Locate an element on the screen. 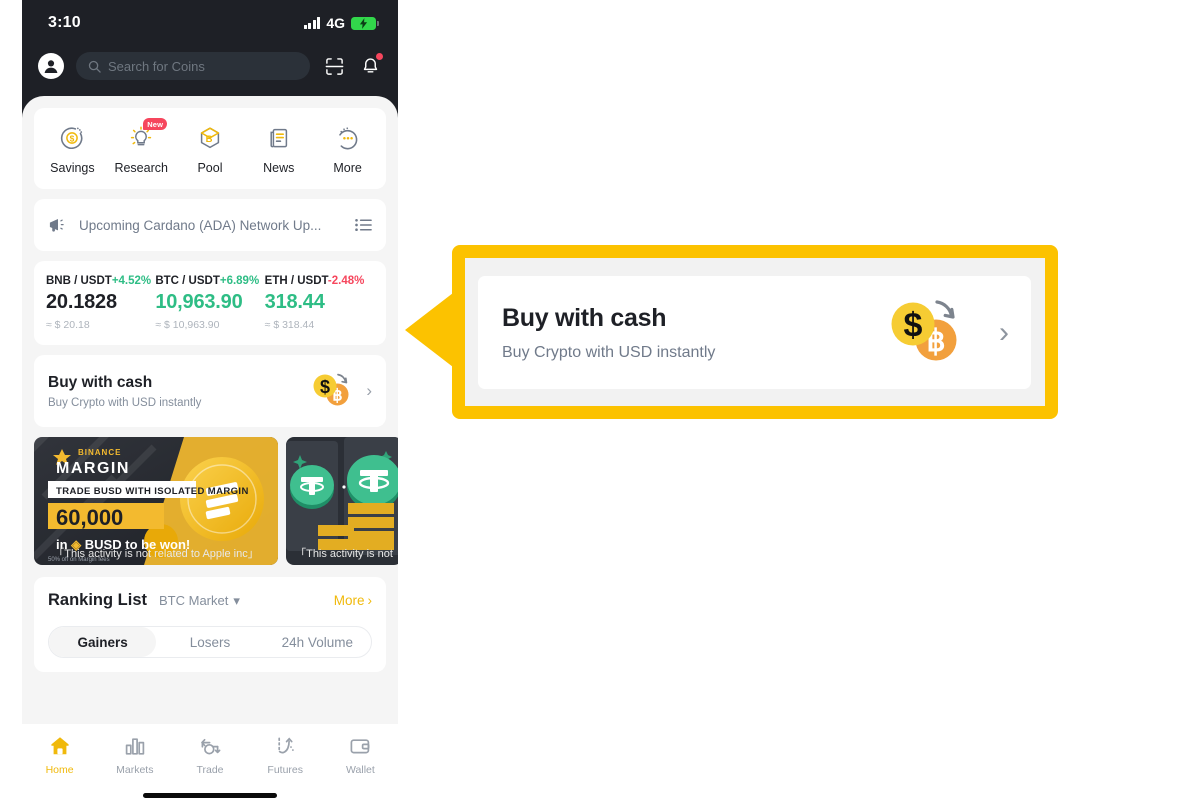 This screenshot has height=810, width=1198. quick-actions: $ Savings New Research B Pool News More is located at coordinates (210, 148).